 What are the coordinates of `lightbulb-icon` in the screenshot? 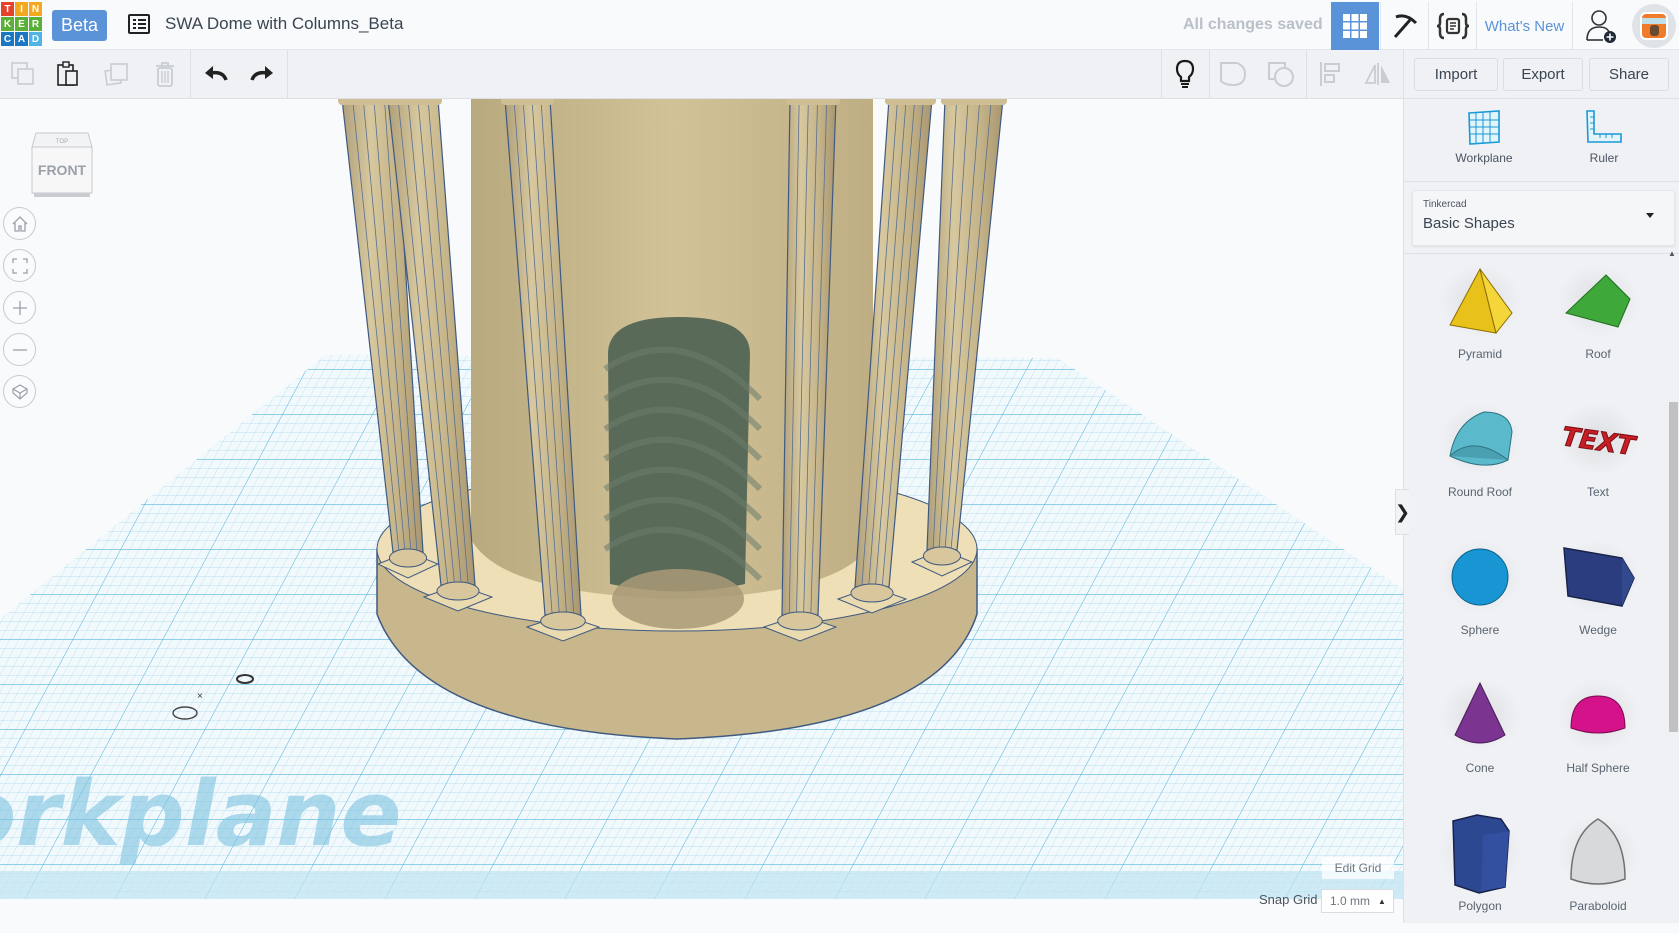 It's located at (1185, 73).